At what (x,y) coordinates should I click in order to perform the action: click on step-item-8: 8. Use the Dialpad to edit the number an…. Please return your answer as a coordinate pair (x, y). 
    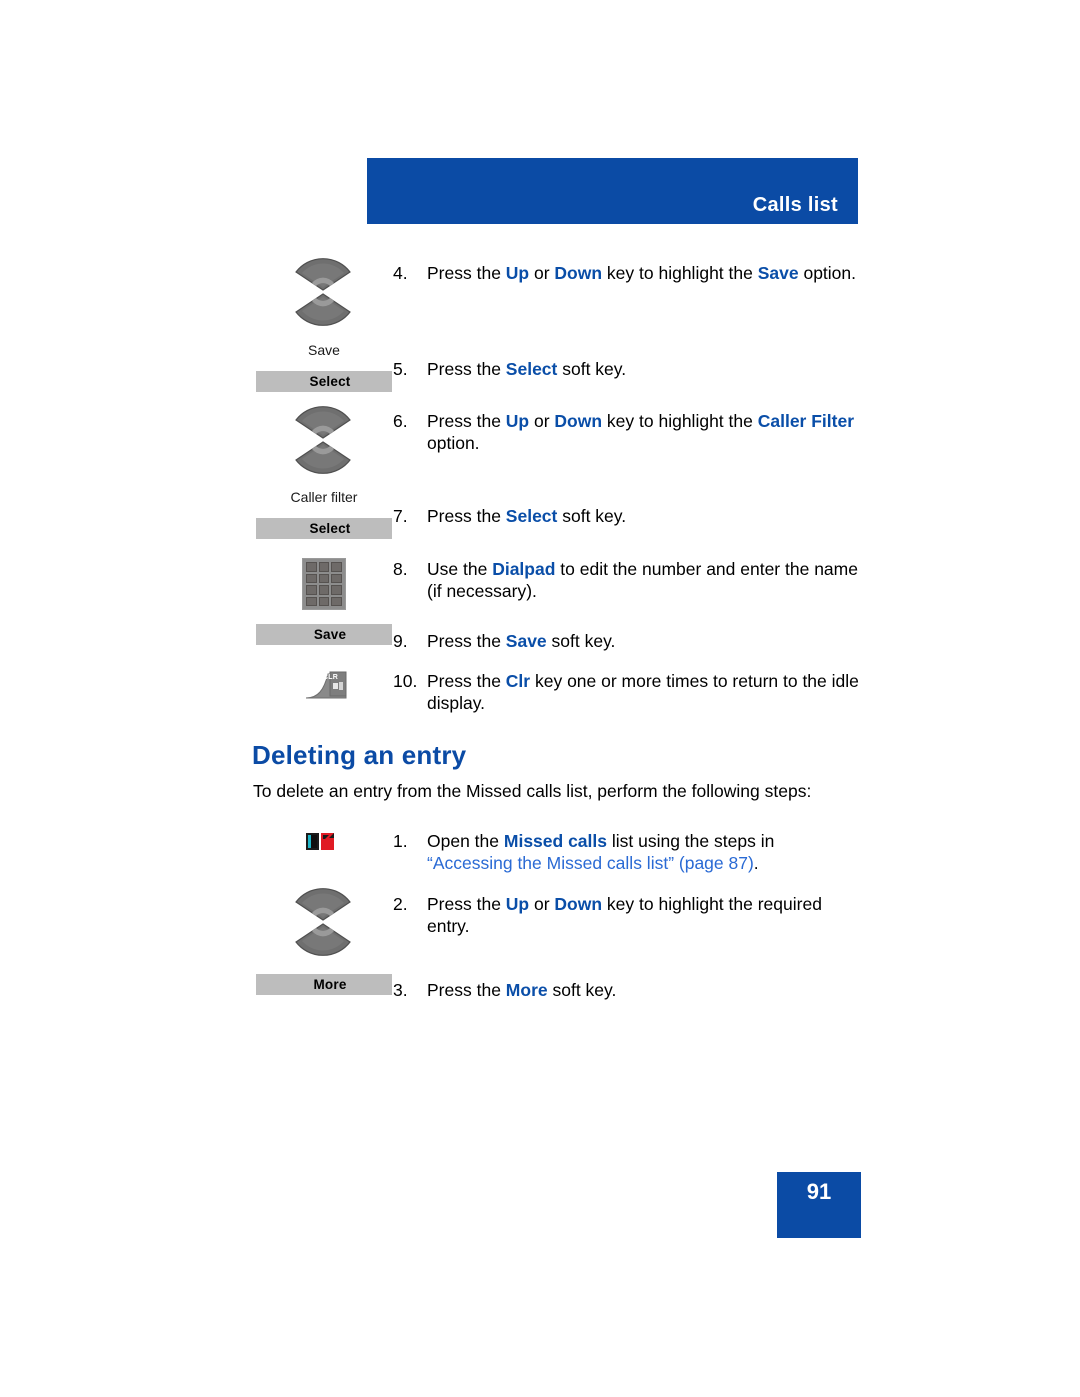
    Looking at the image, I should click on (628, 580).